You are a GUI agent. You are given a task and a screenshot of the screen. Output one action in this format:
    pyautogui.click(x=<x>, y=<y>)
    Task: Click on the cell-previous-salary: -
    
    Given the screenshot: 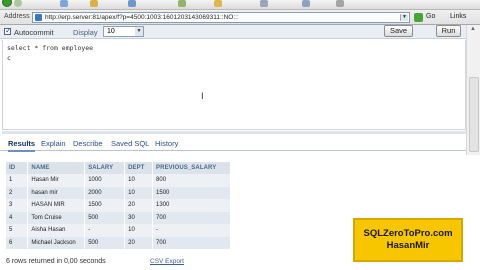 What is the action you would take?
    pyautogui.click(x=191, y=230)
    